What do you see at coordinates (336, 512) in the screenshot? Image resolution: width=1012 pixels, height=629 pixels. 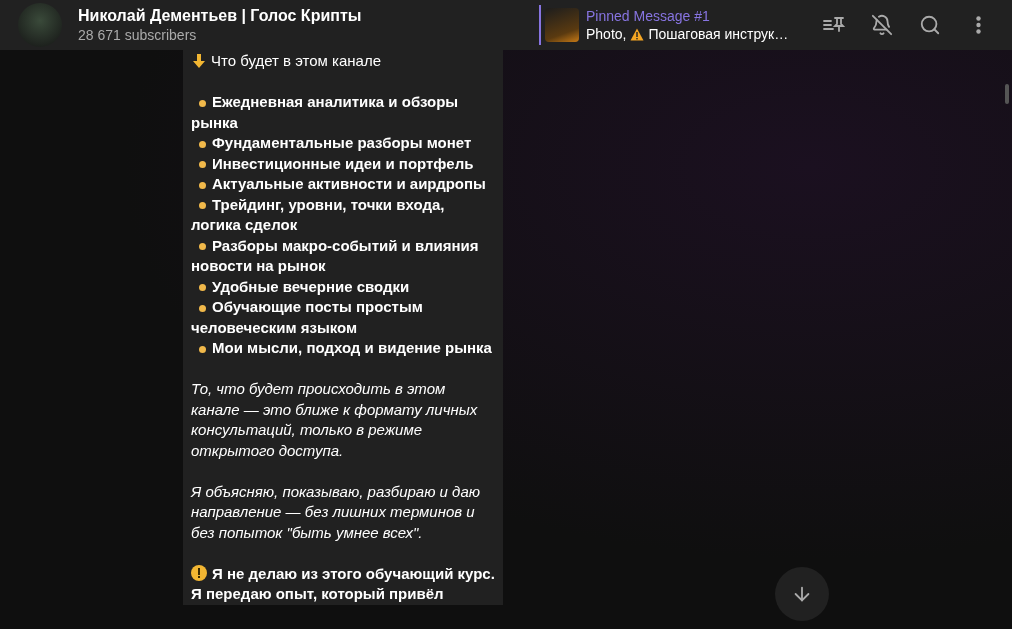 I see `message-paragraph: Я объясняю, показываю, разбираю и даю направление — без лишних терминов и без попыток "быть умнее всех".` at bounding box center [336, 512].